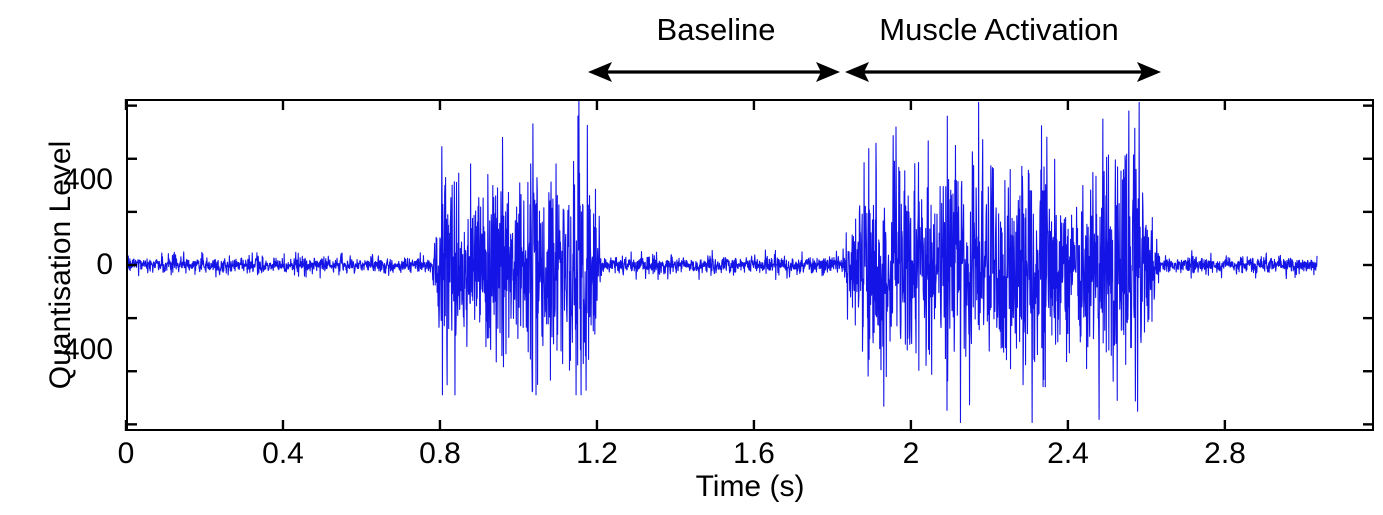  Describe the element at coordinates (911, 453) in the screenshot. I see `xtick-label-2: 2` at that location.